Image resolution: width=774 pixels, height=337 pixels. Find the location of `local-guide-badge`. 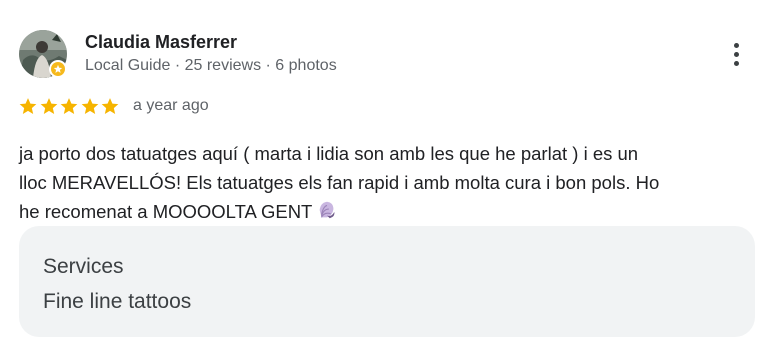

local-guide-badge is located at coordinates (58, 69).